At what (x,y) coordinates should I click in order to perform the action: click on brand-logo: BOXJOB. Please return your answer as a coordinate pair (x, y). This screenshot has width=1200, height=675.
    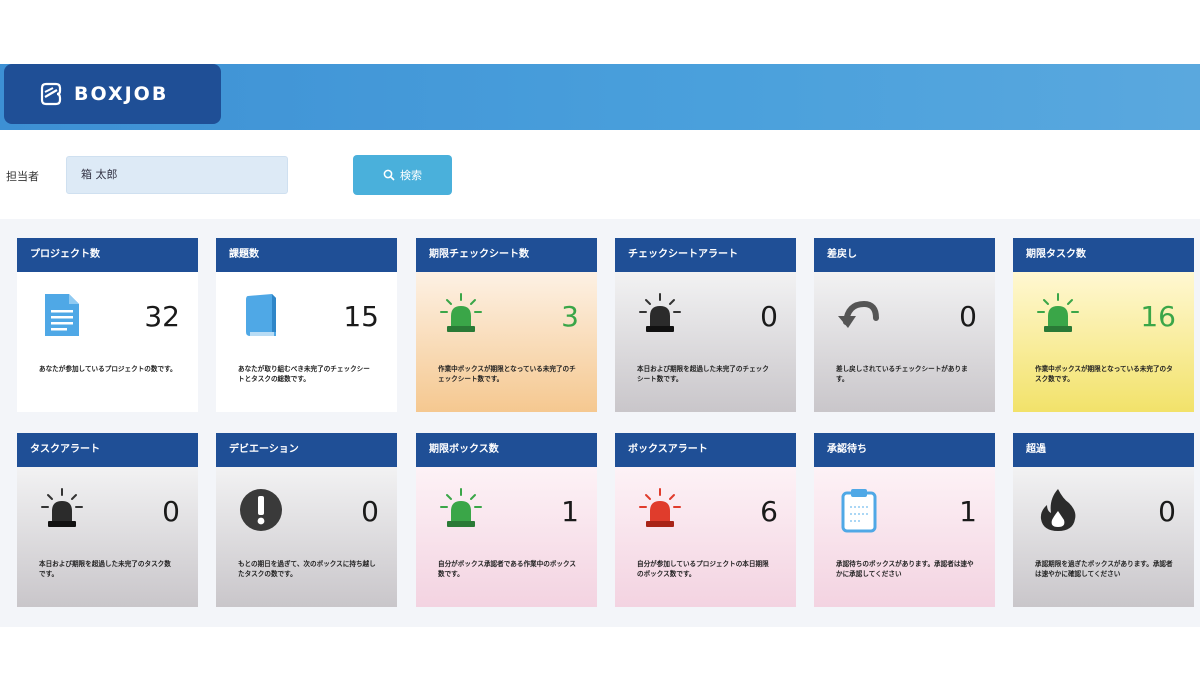
    Looking at the image, I should click on (112, 94).